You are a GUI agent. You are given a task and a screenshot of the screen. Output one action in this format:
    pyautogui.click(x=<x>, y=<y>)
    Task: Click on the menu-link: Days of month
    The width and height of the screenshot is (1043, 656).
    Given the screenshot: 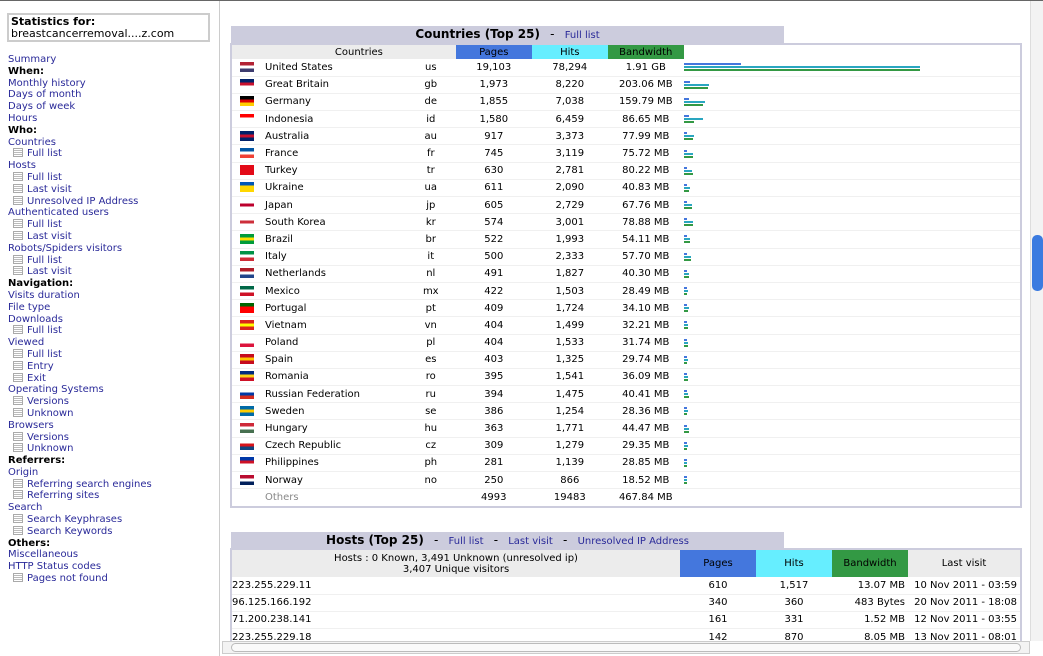 What is the action you would take?
    pyautogui.click(x=80, y=95)
    